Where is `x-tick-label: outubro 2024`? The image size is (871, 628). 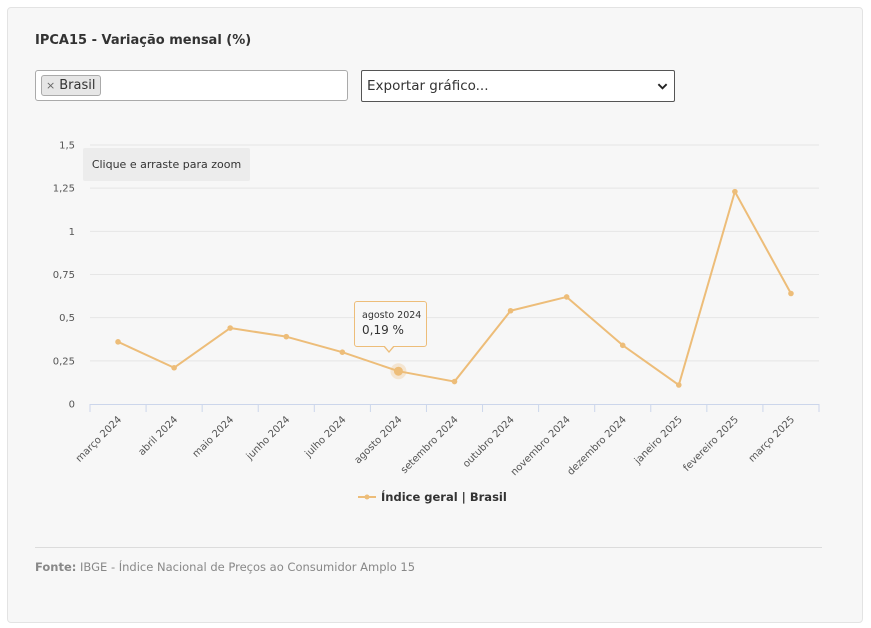 x-tick-label: outubro 2024 is located at coordinates (489, 442).